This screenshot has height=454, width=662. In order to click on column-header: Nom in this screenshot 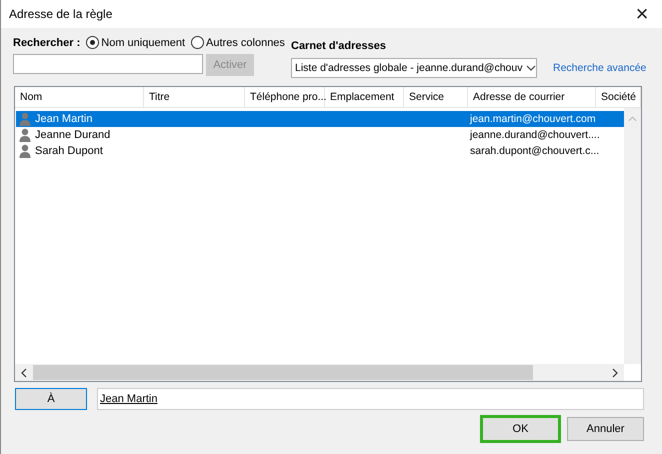, I will do `click(79, 97)`.